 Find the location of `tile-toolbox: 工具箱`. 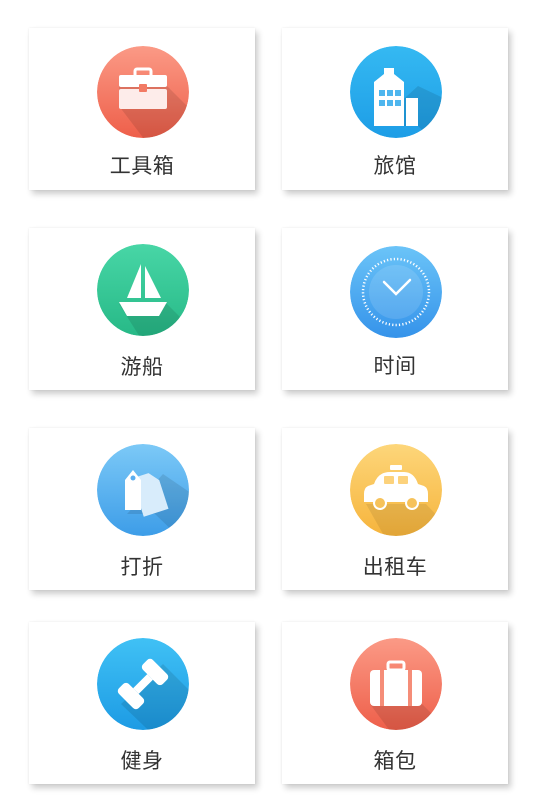

tile-toolbox: 工具箱 is located at coordinates (142, 109).